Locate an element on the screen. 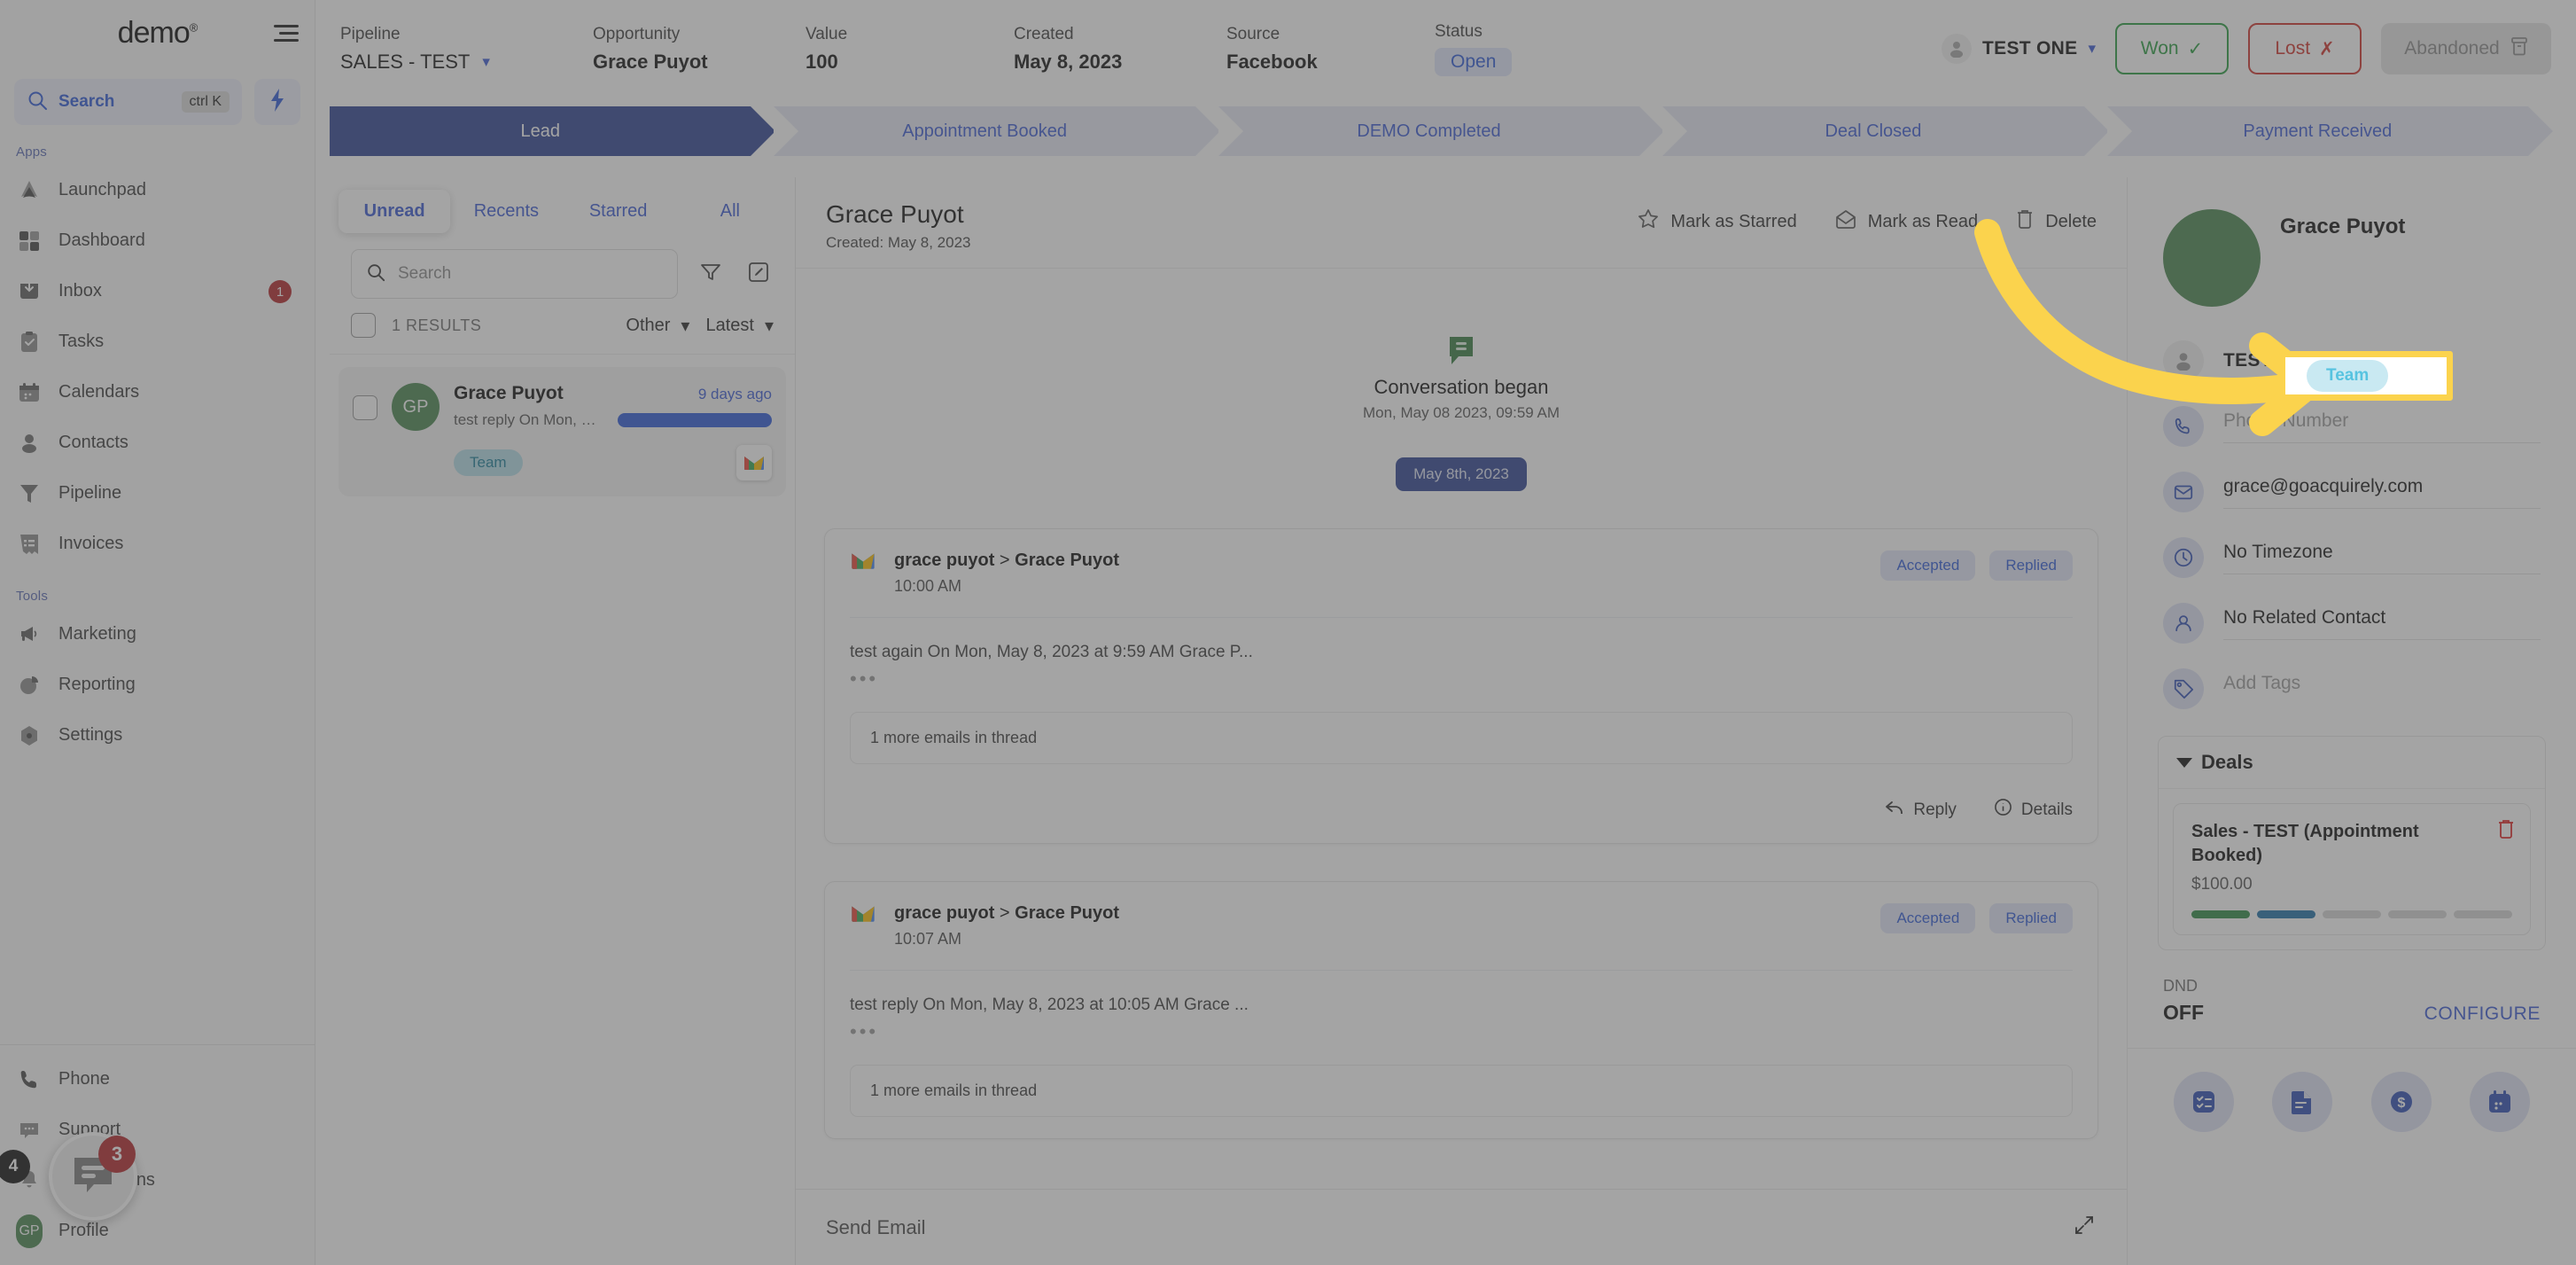 This screenshot has width=2576, height=1265. owner-selector: TEST ONE ▾ is located at coordinates (2019, 49).